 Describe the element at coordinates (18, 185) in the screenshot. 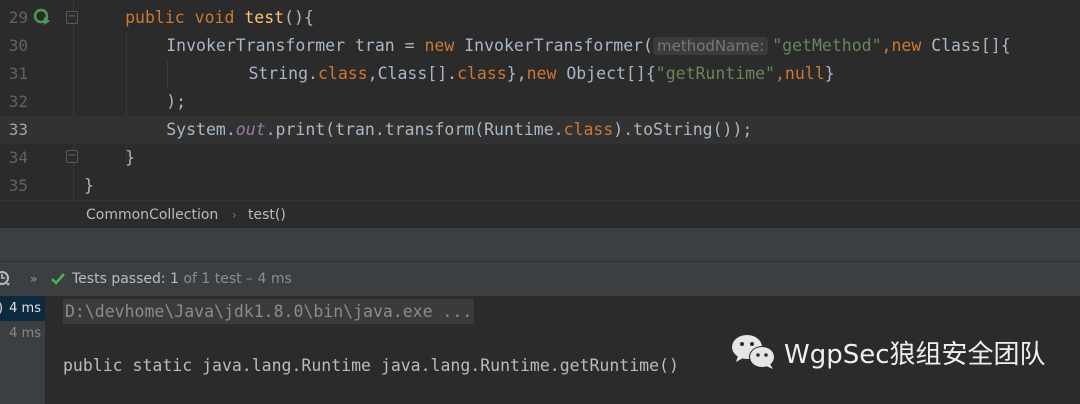

I see `line-number: 35` at that location.